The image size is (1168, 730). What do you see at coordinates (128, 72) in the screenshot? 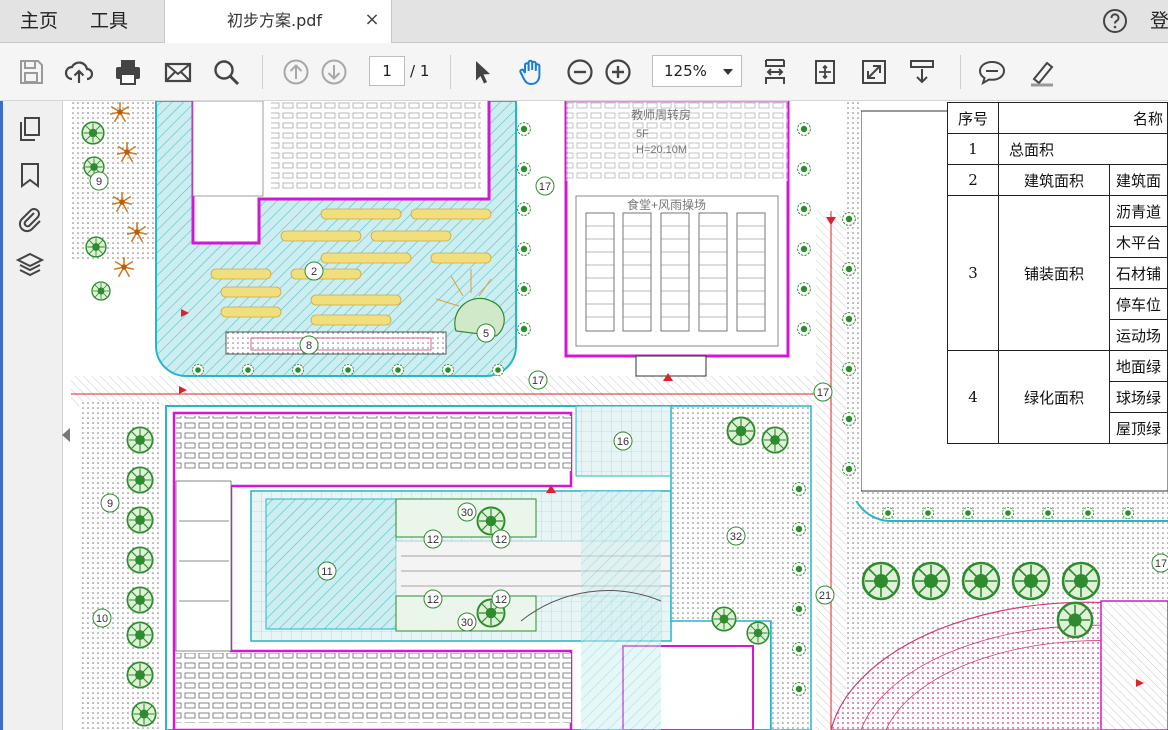
I see `print-icon` at bounding box center [128, 72].